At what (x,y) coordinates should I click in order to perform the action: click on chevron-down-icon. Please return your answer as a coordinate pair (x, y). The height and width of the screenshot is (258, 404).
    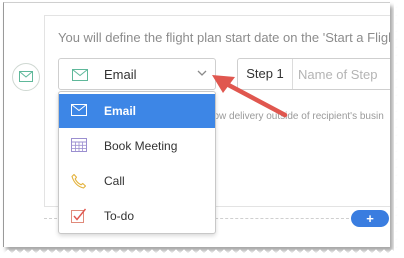
    Looking at the image, I should click on (202, 73).